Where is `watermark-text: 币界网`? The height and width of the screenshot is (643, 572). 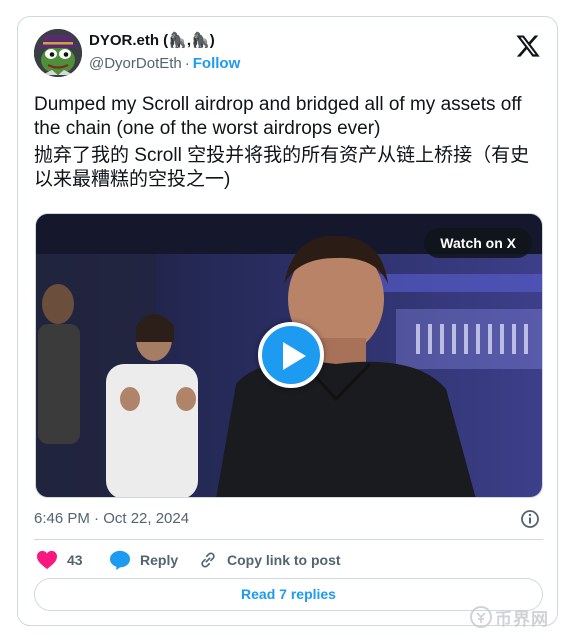
watermark-text: 币界网 is located at coordinates (522, 619).